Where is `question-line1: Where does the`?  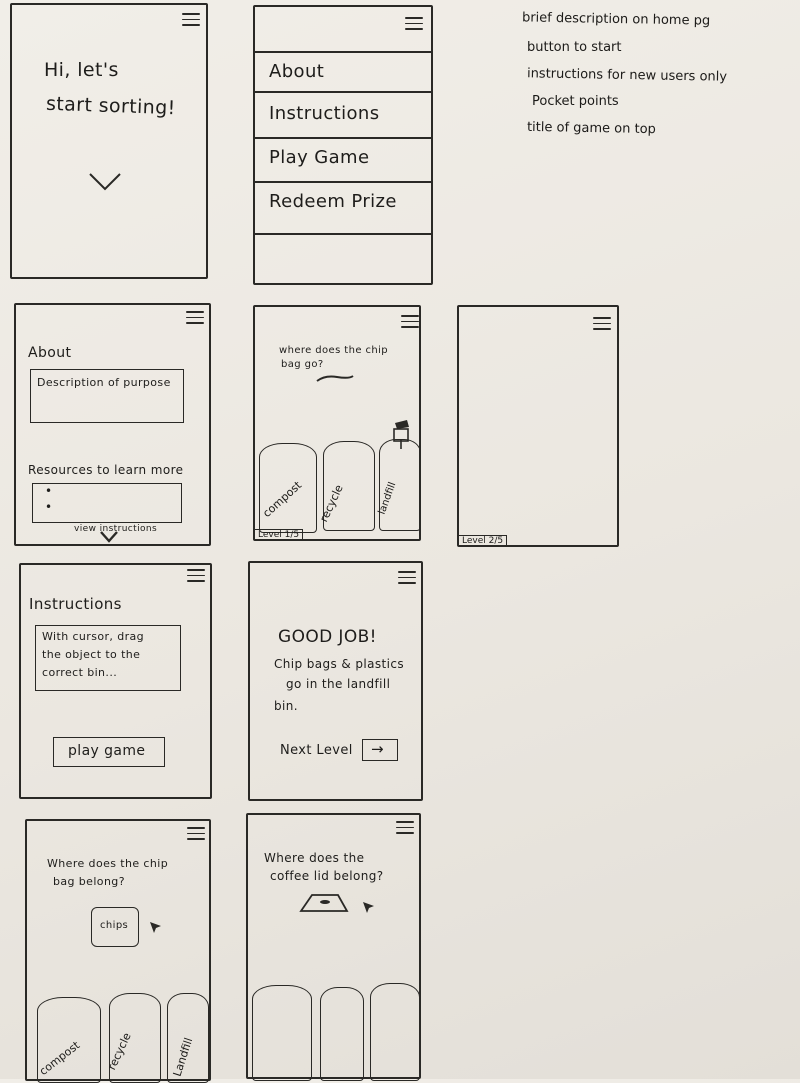
question-line1: Where does the is located at coordinates (314, 858).